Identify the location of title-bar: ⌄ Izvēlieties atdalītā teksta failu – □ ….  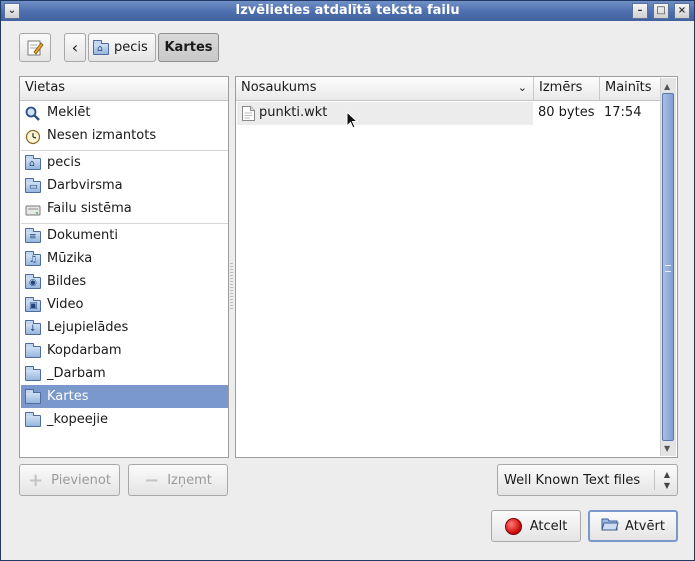
(347, 11).